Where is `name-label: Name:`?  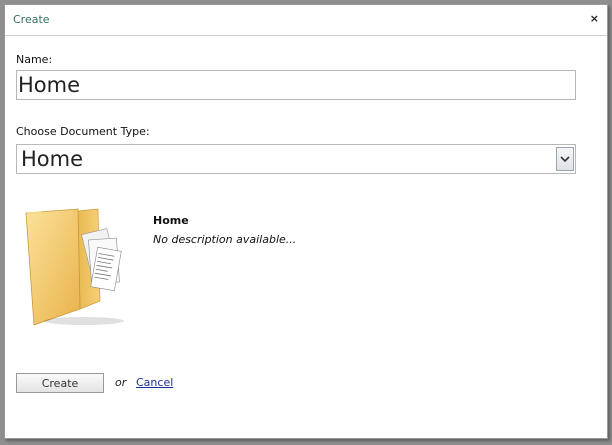 name-label: Name: is located at coordinates (34, 59).